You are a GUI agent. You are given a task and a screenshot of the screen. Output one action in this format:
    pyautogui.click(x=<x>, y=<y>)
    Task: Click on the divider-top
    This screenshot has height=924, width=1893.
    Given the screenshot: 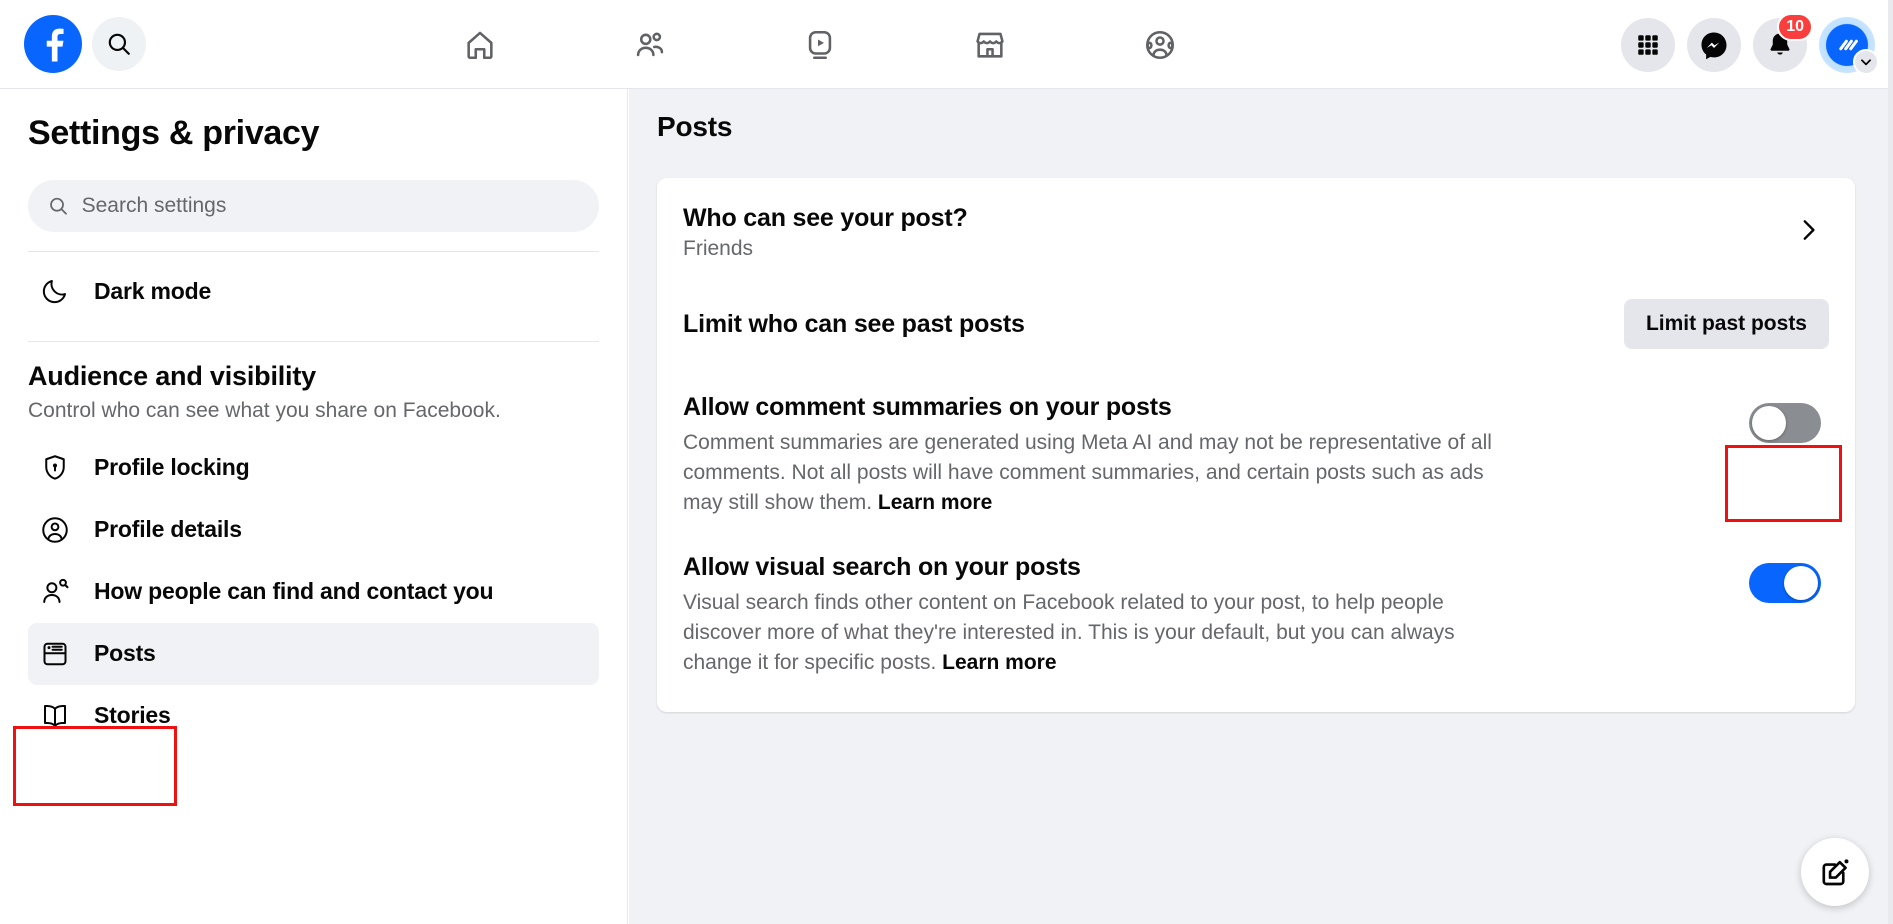 What is the action you would take?
    pyautogui.click(x=313, y=251)
    